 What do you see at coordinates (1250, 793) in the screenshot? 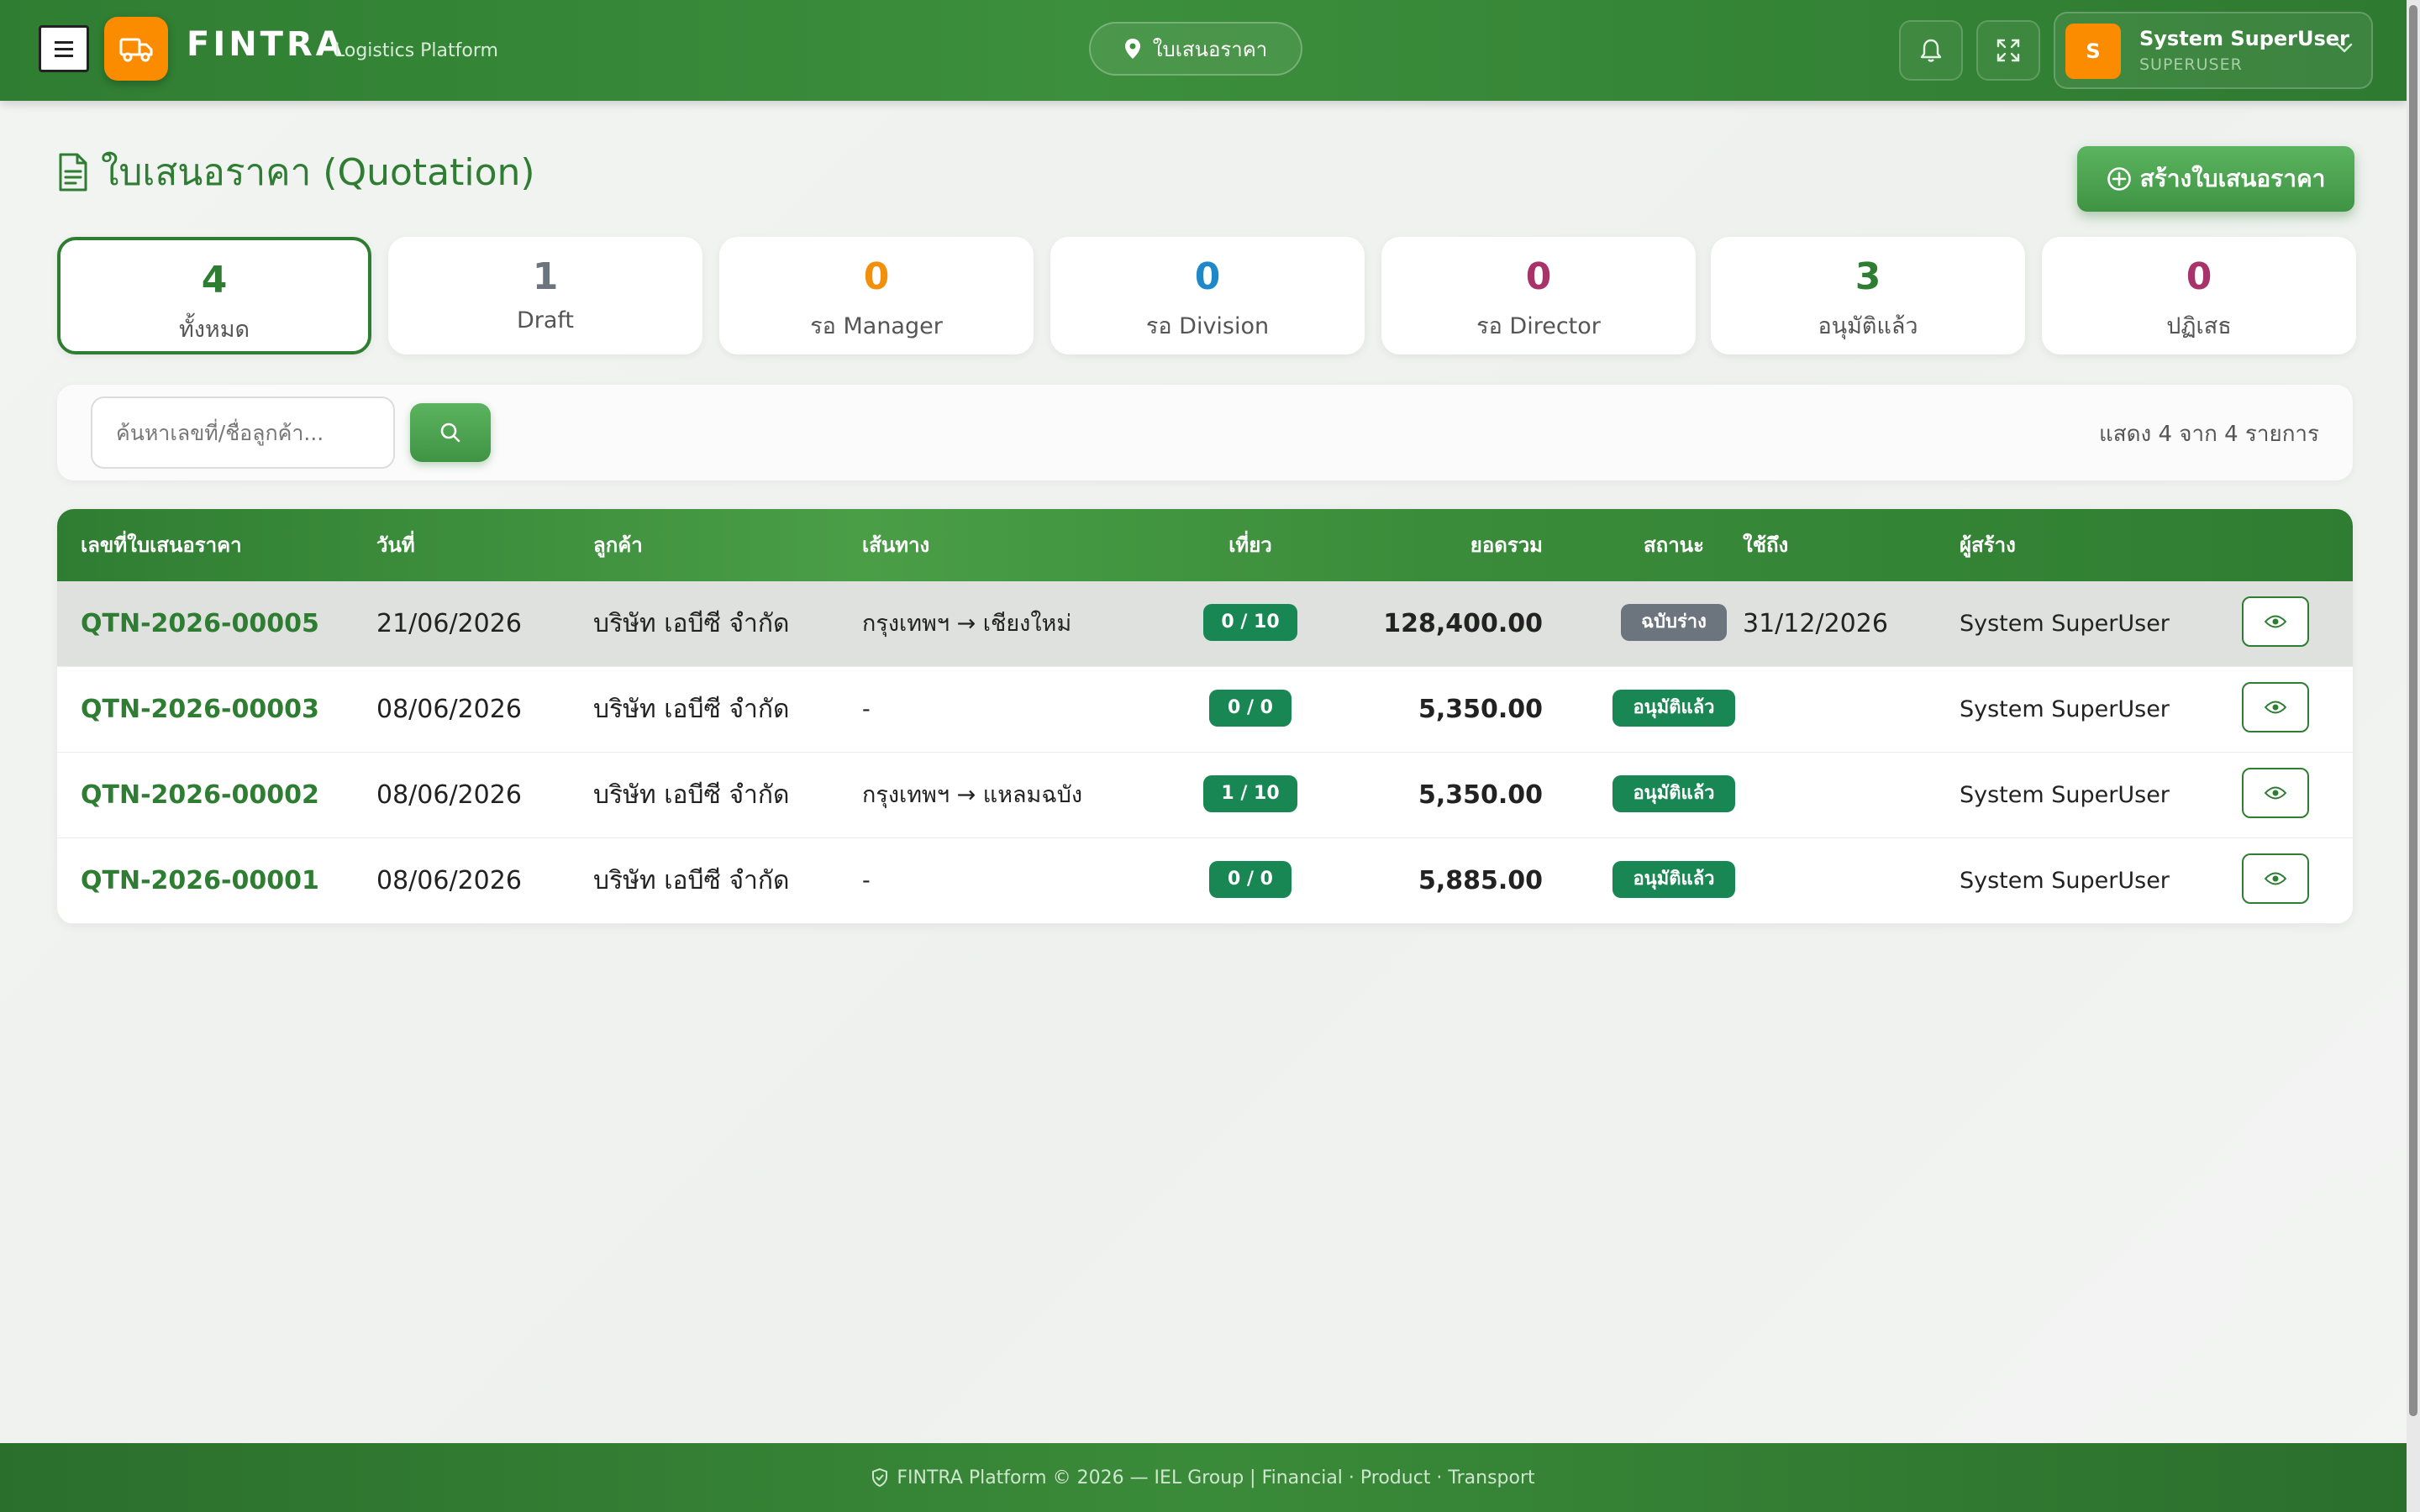
I see `trip-count-badge: 1 / 10` at bounding box center [1250, 793].